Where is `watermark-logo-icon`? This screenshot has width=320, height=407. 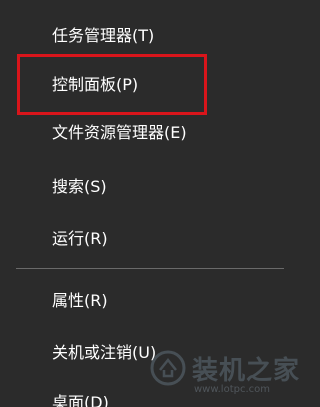 watermark-logo-icon is located at coordinates (168, 368).